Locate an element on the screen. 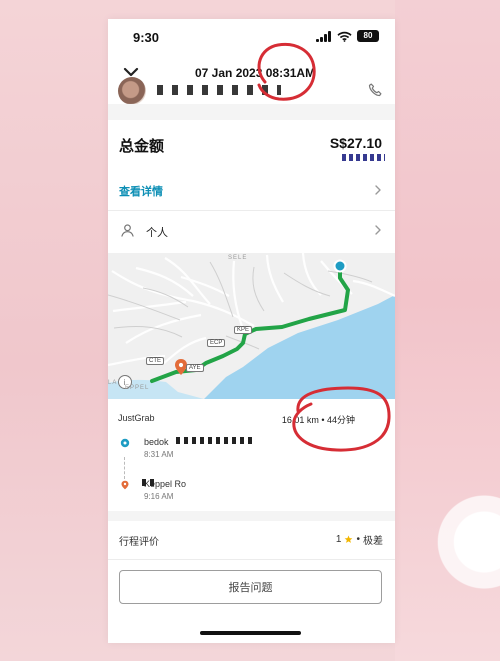 The height and width of the screenshot is (661, 500). pickup-time: 8:31 AM is located at coordinates (159, 454).